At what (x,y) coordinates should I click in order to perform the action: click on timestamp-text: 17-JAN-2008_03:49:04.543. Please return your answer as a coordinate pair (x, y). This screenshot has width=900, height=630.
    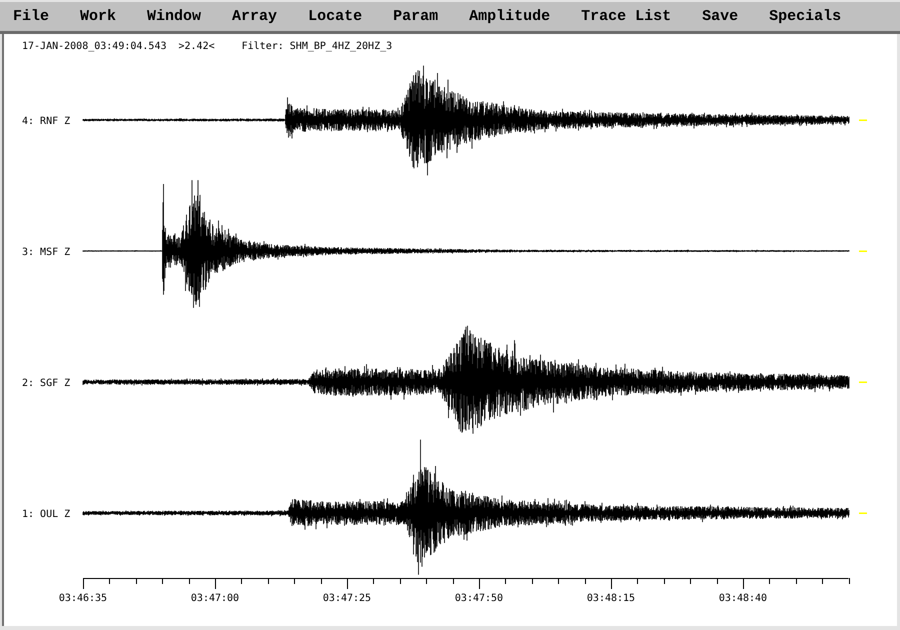
    Looking at the image, I should click on (94, 47).